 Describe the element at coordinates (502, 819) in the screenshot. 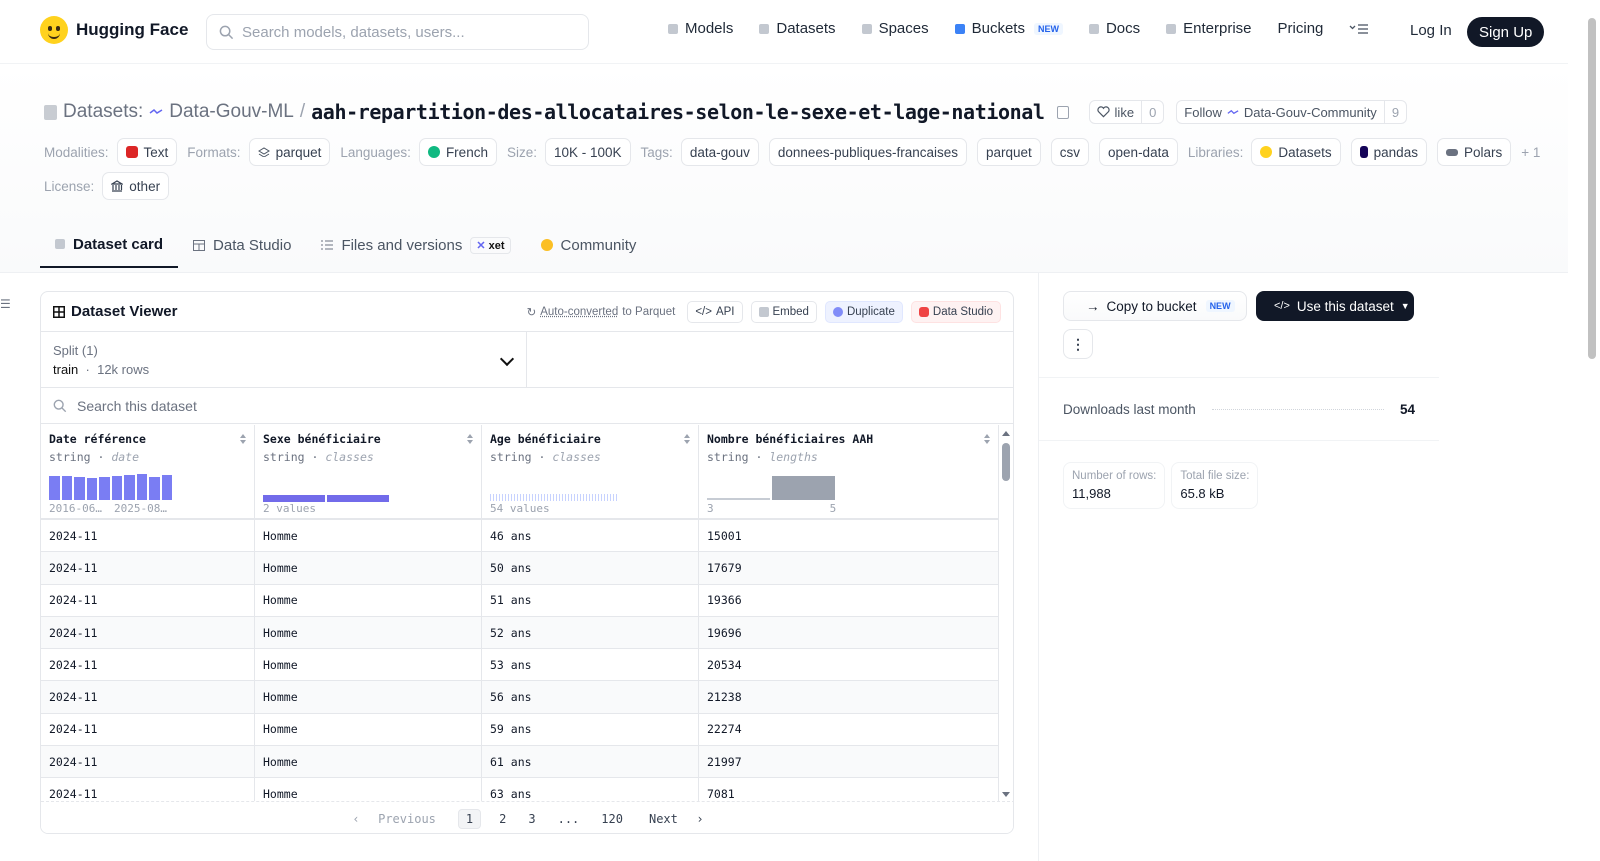

I see `page-button: 2` at that location.